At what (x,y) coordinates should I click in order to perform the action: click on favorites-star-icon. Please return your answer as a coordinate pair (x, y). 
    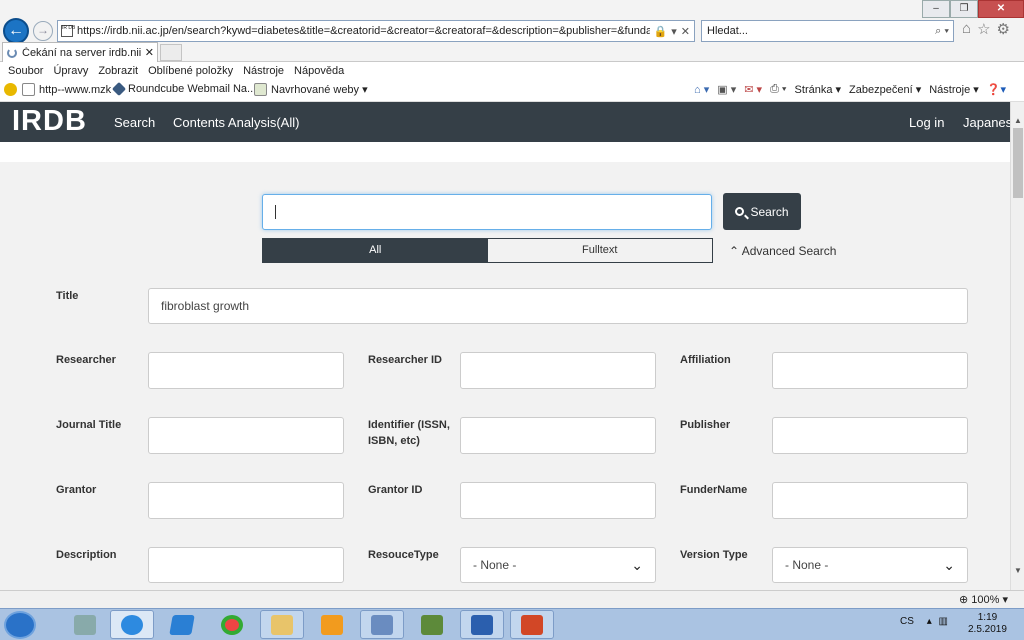
    Looking at the image, I should click on (12, 89).